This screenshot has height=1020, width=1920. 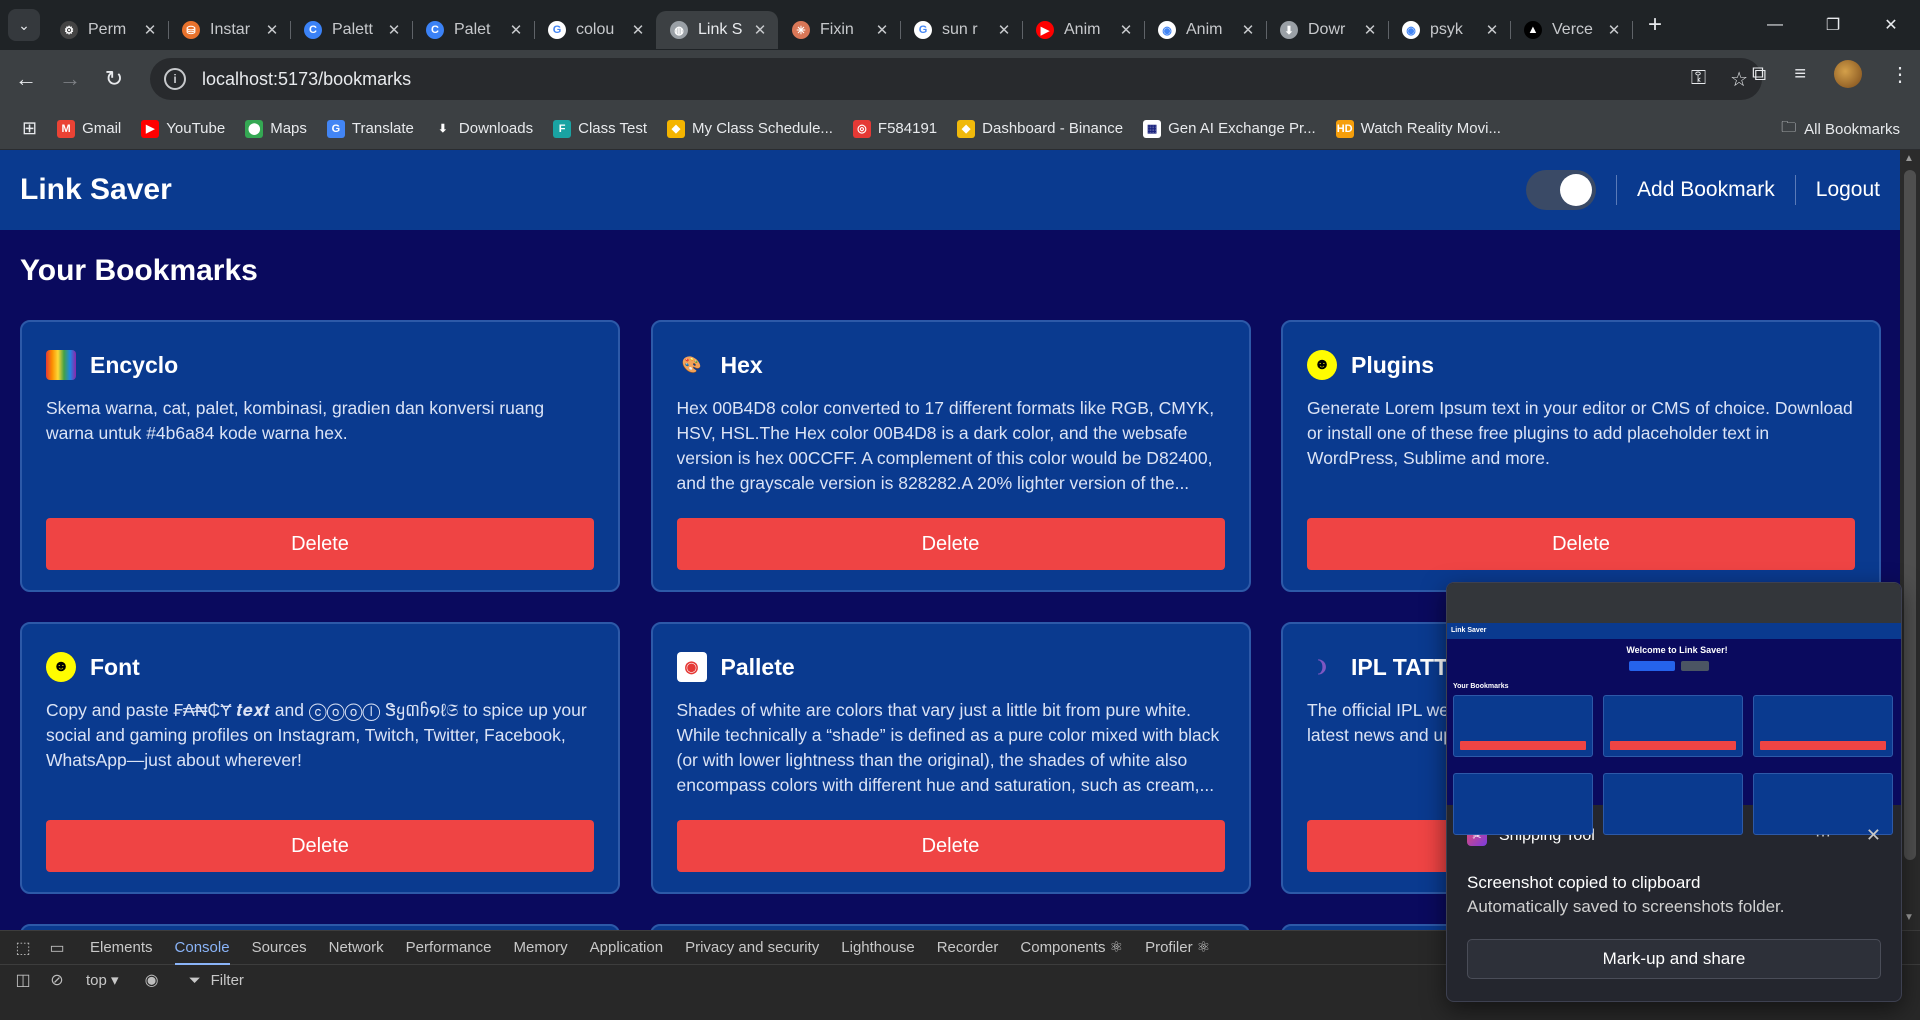 What do you see at coordinates (107, 30) in the screenshot?
I see `browser-tab: ⚙ Perm ✕` at bounding box center [107, 30].